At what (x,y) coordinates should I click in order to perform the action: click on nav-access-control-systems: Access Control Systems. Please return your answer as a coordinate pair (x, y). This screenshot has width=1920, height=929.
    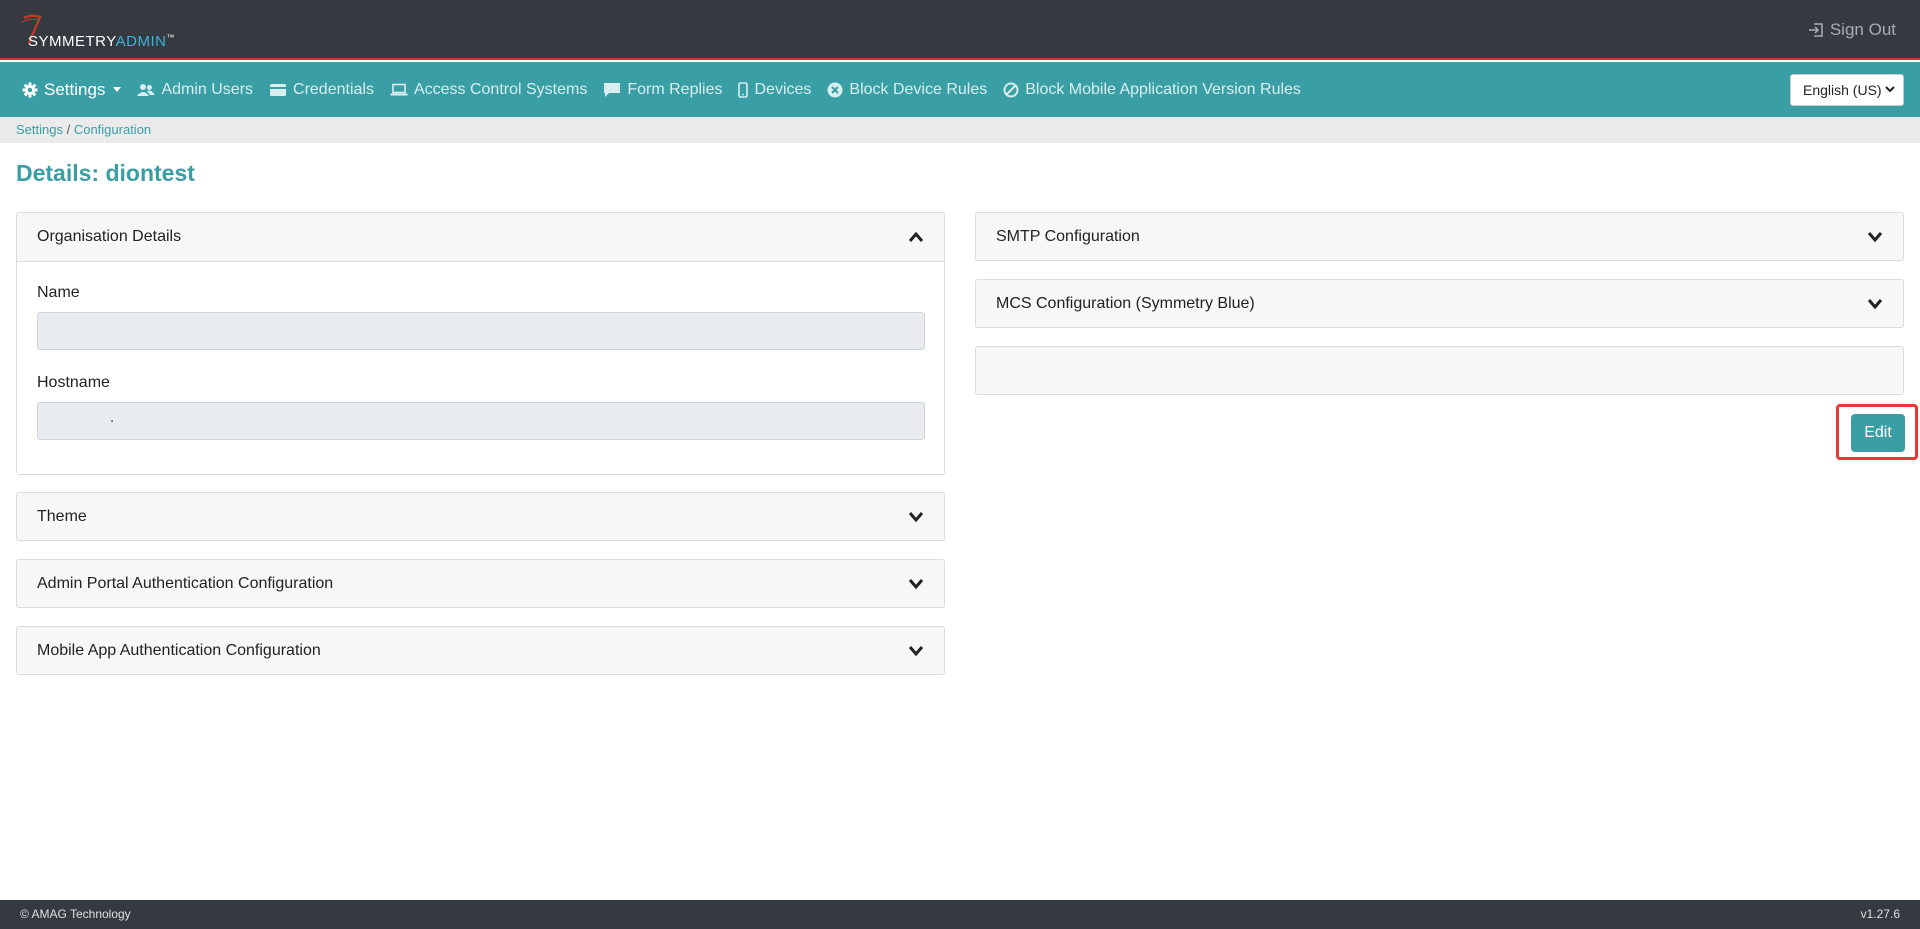
    Looking at the image, I should click on (488, 90).